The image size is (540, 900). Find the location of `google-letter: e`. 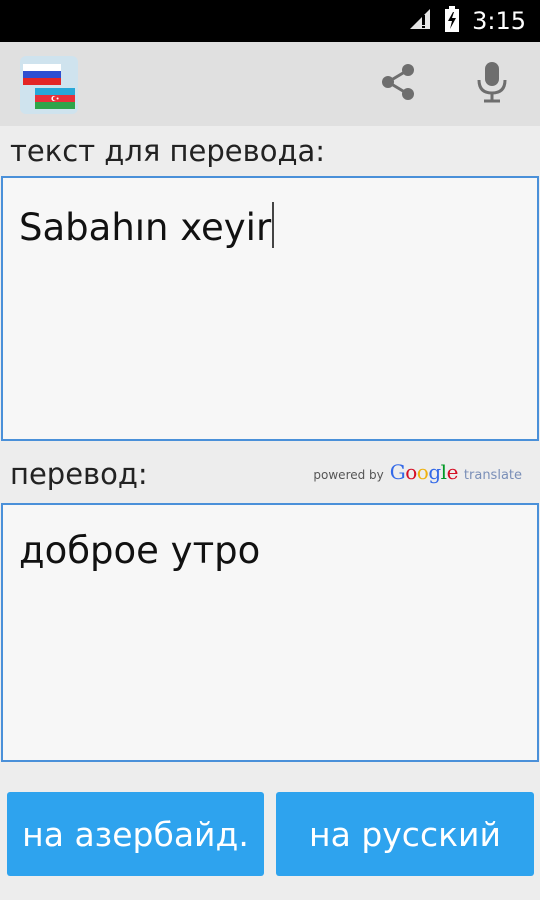

google-letter: e is located at coordinates (452, 472).